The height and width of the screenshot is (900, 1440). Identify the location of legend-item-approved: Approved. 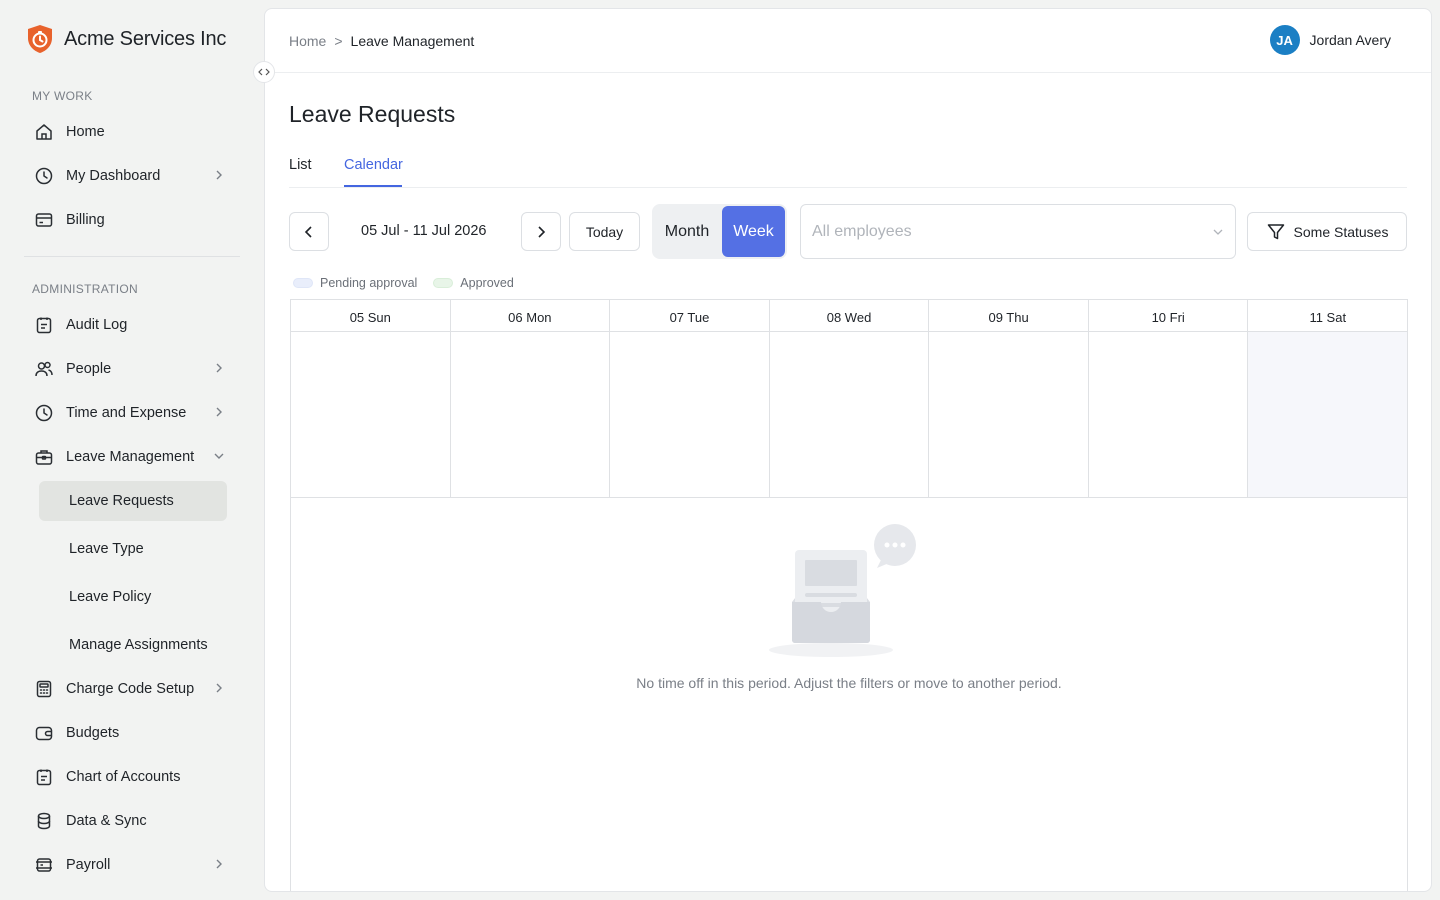
(473, 283).